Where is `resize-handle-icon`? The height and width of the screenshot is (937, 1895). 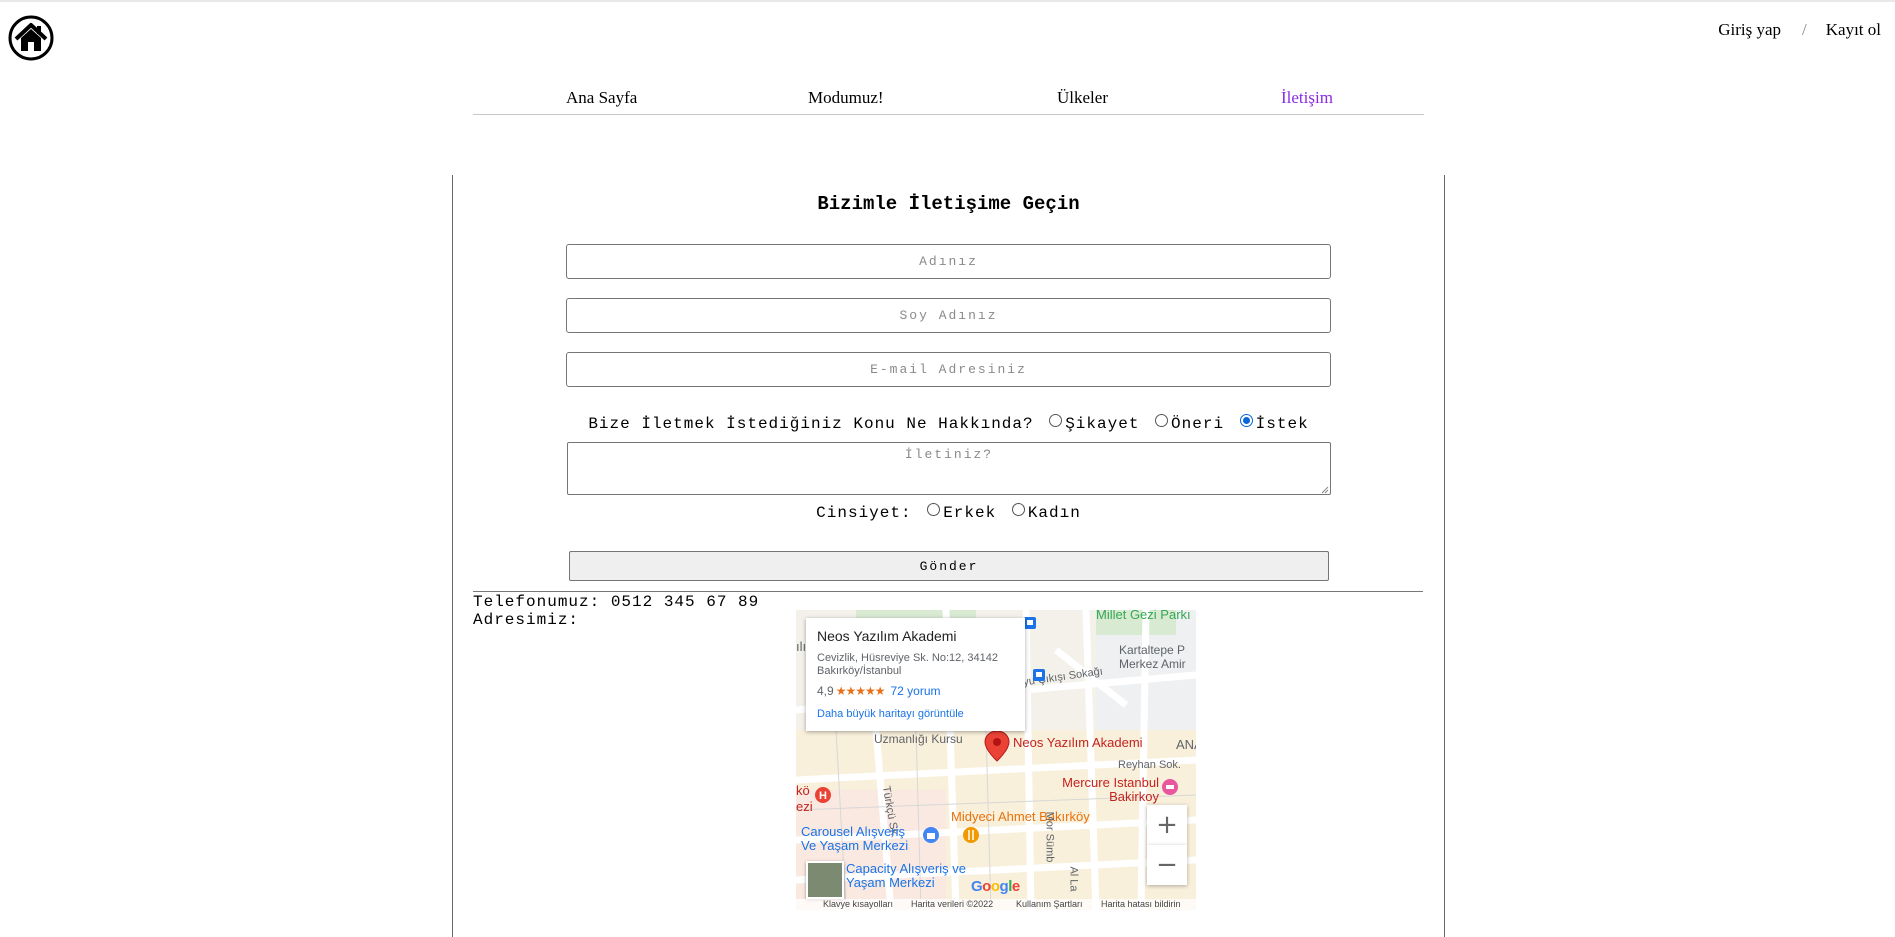
resize-handle-icon is located at coordinates (1324, 489).